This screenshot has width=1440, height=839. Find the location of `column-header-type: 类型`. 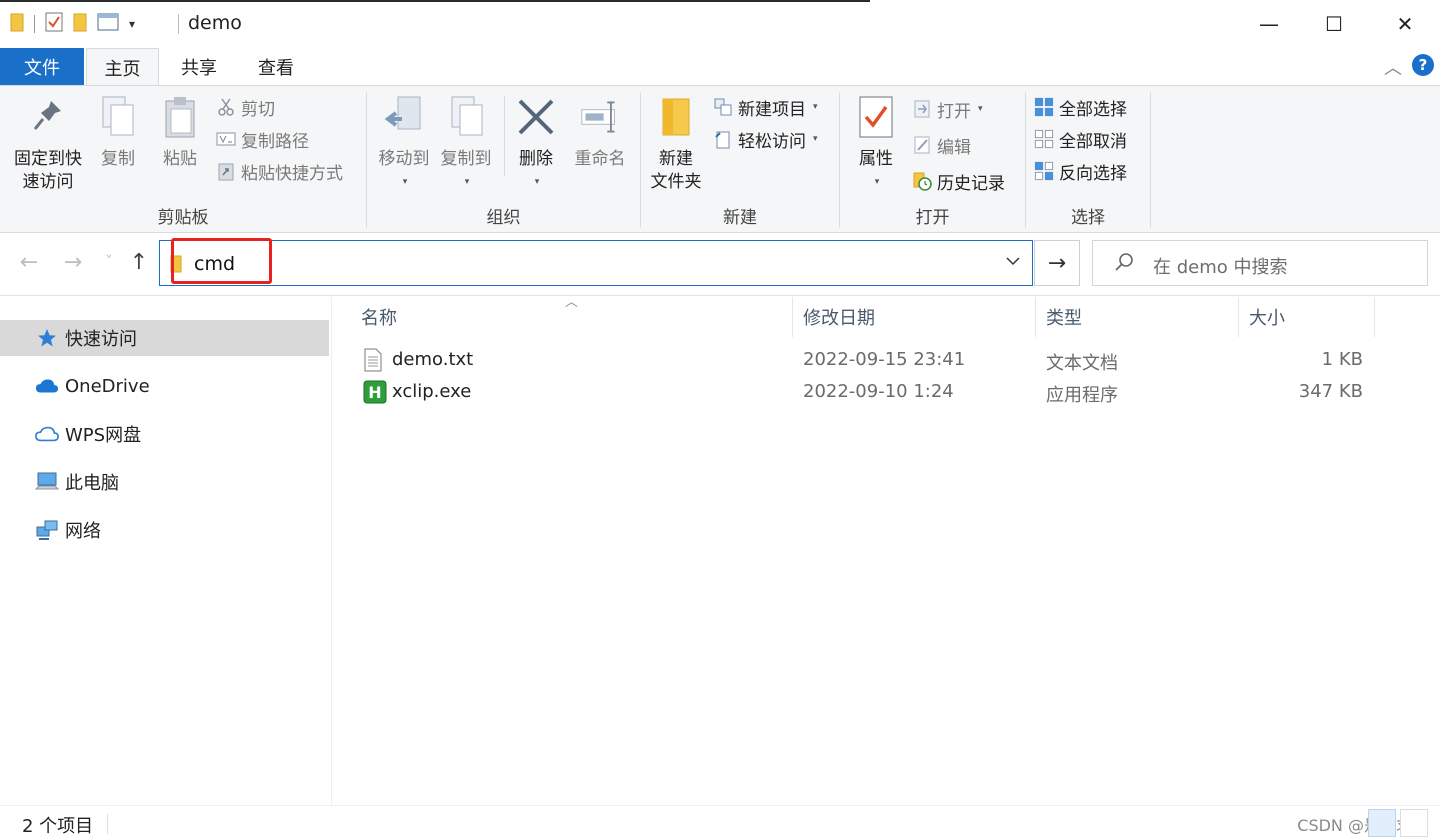

column-header-type: 类型 is located at coordinates (1137, 317).